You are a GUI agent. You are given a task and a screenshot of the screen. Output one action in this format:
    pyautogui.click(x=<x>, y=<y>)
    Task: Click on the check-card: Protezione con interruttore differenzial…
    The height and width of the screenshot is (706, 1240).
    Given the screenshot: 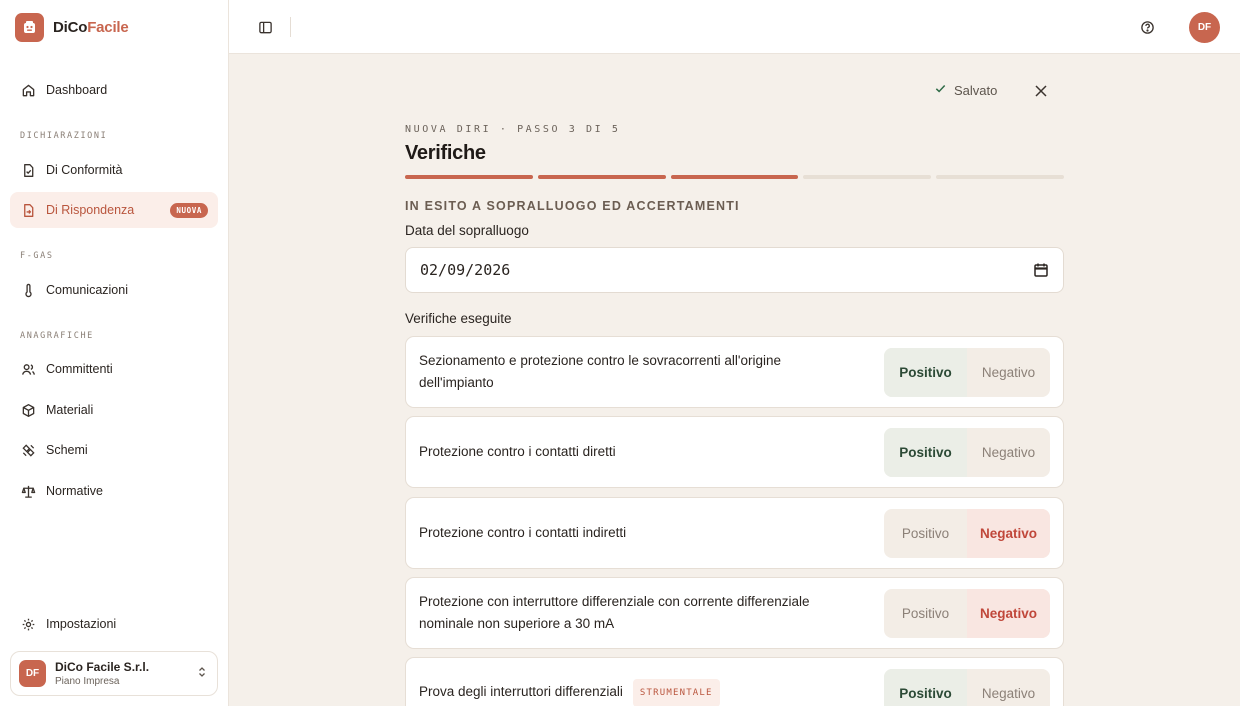 What is the action you would take?
    pyautogui.click(x=734, y=613)
    